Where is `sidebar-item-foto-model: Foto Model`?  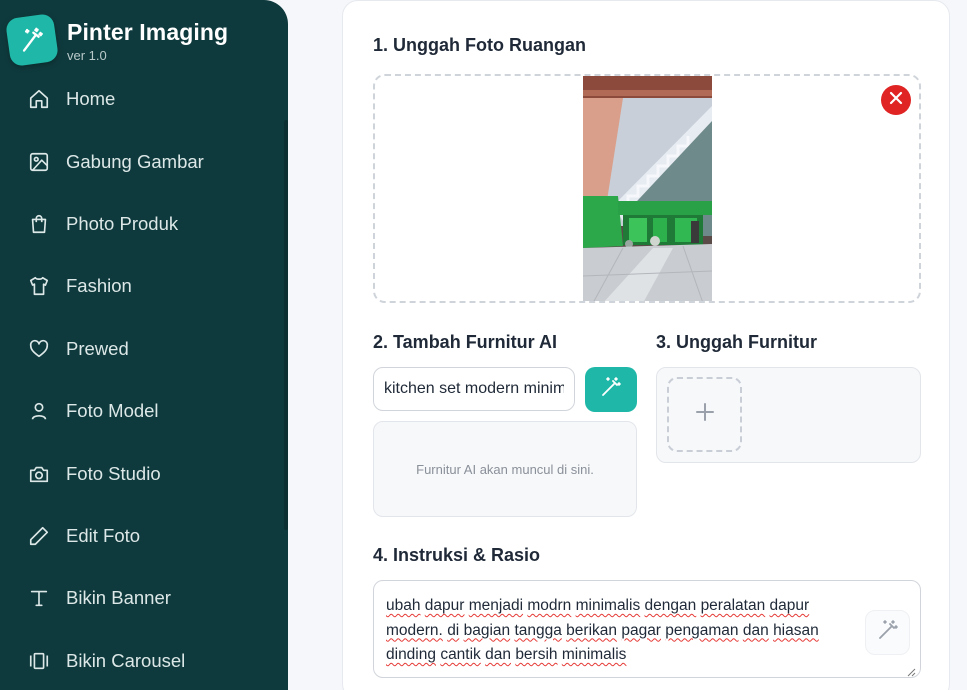
sidebar-item-foto-model: Foto Model is located at coordinates (144, 411).